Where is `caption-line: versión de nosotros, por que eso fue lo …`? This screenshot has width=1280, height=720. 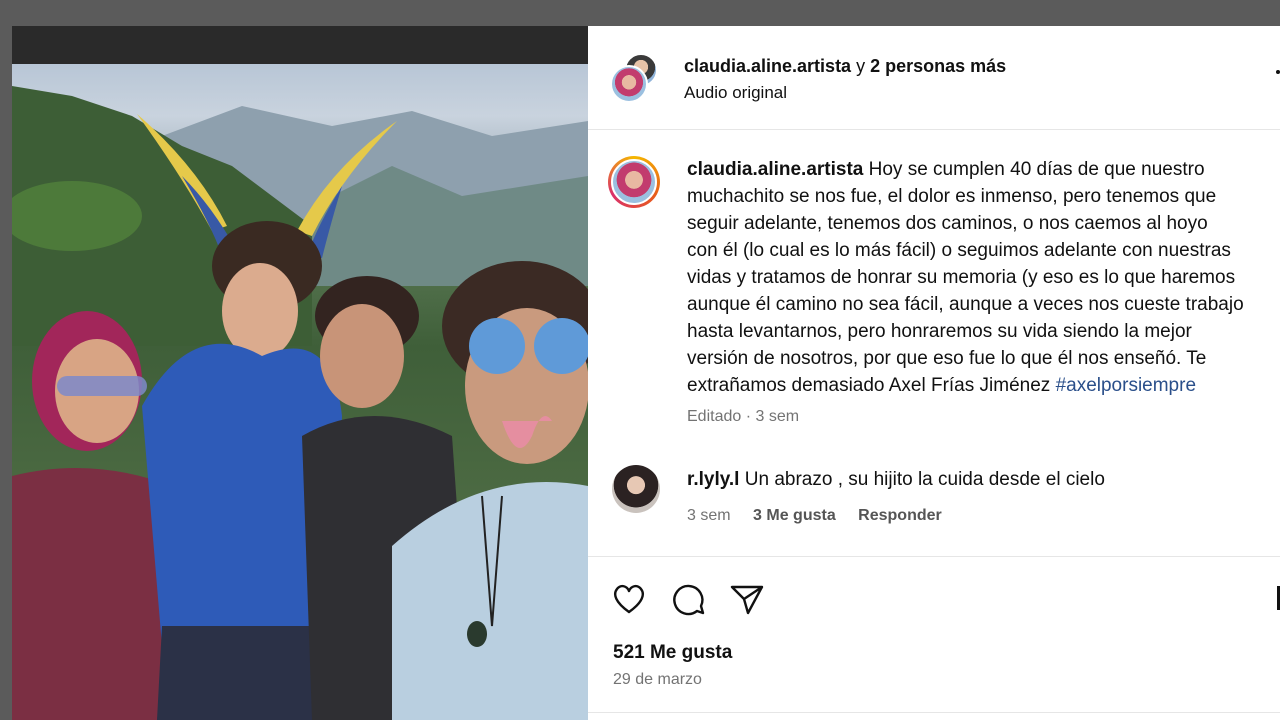 caption-line: versión de nosotros, por que eso fue lo … is located at coordinates (947, 358).